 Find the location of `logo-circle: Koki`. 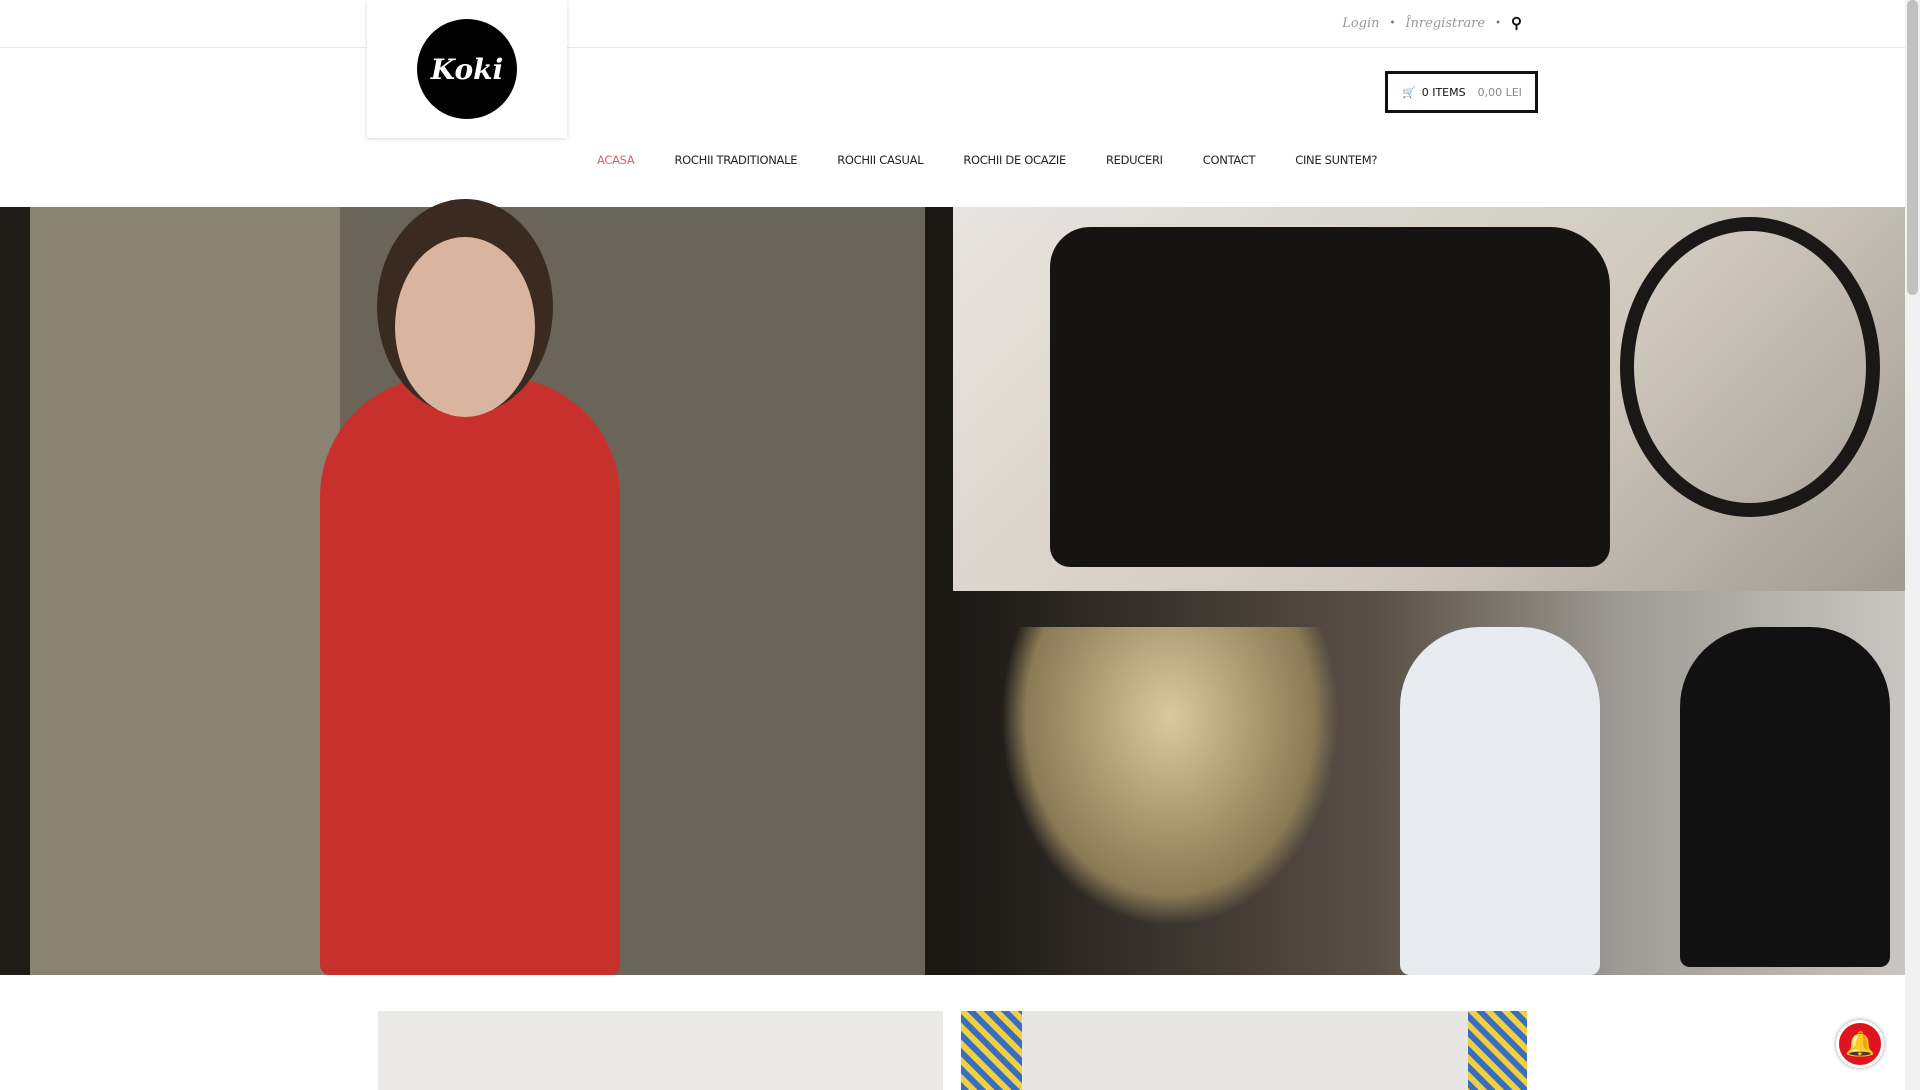

logo-circle: Koki is located at coordinates (467, 69).